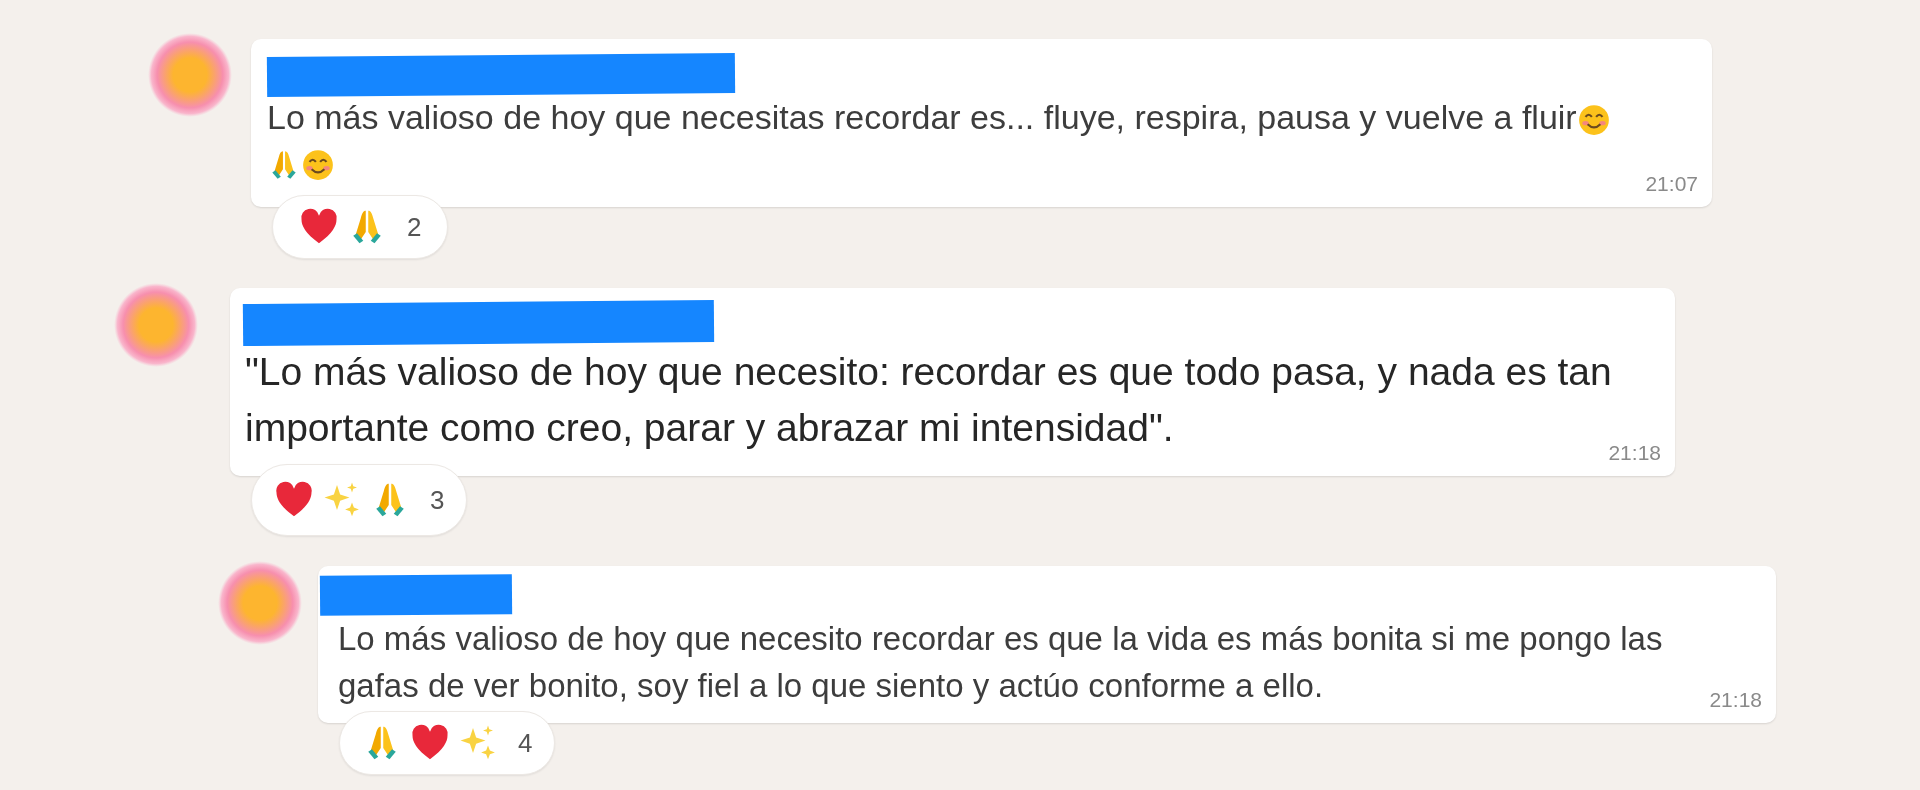 The image size is (1920, 790). What do you see at coordinates (525, 743) in the screenshot?
I see `reaction-count: 4` at bounding box center [525, 743].